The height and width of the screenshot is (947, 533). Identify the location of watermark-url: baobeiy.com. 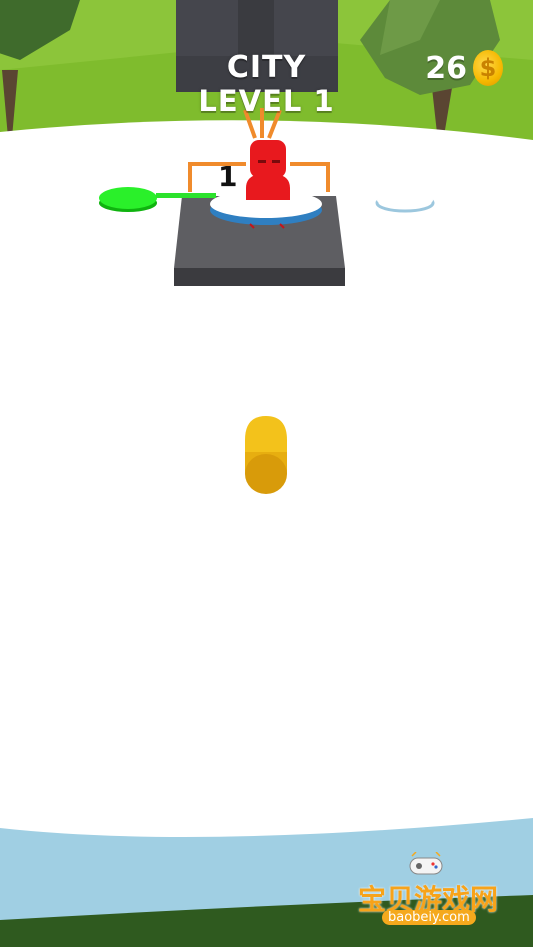
(429, 917).